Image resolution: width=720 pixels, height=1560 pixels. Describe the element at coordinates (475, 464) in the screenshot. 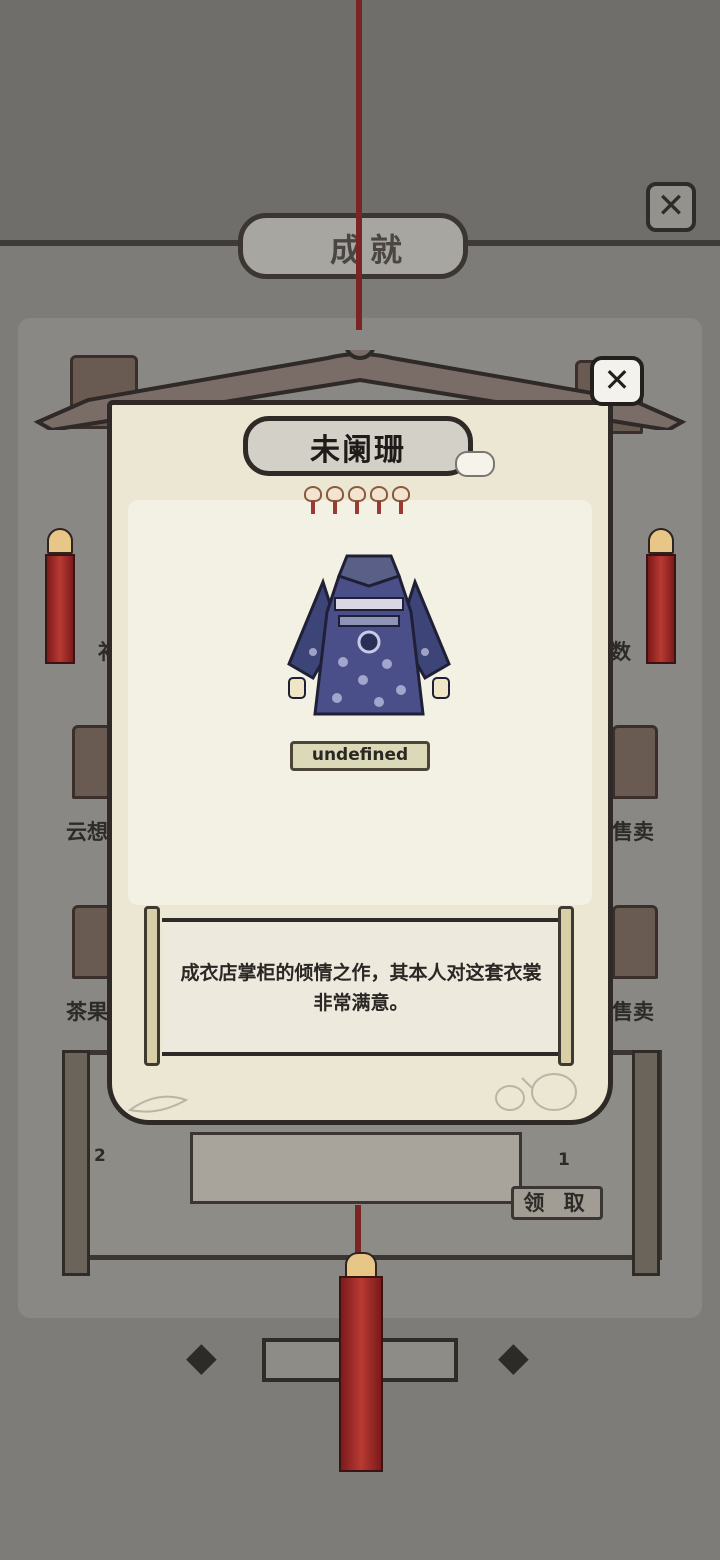

I see `cloud-icon` at that location.